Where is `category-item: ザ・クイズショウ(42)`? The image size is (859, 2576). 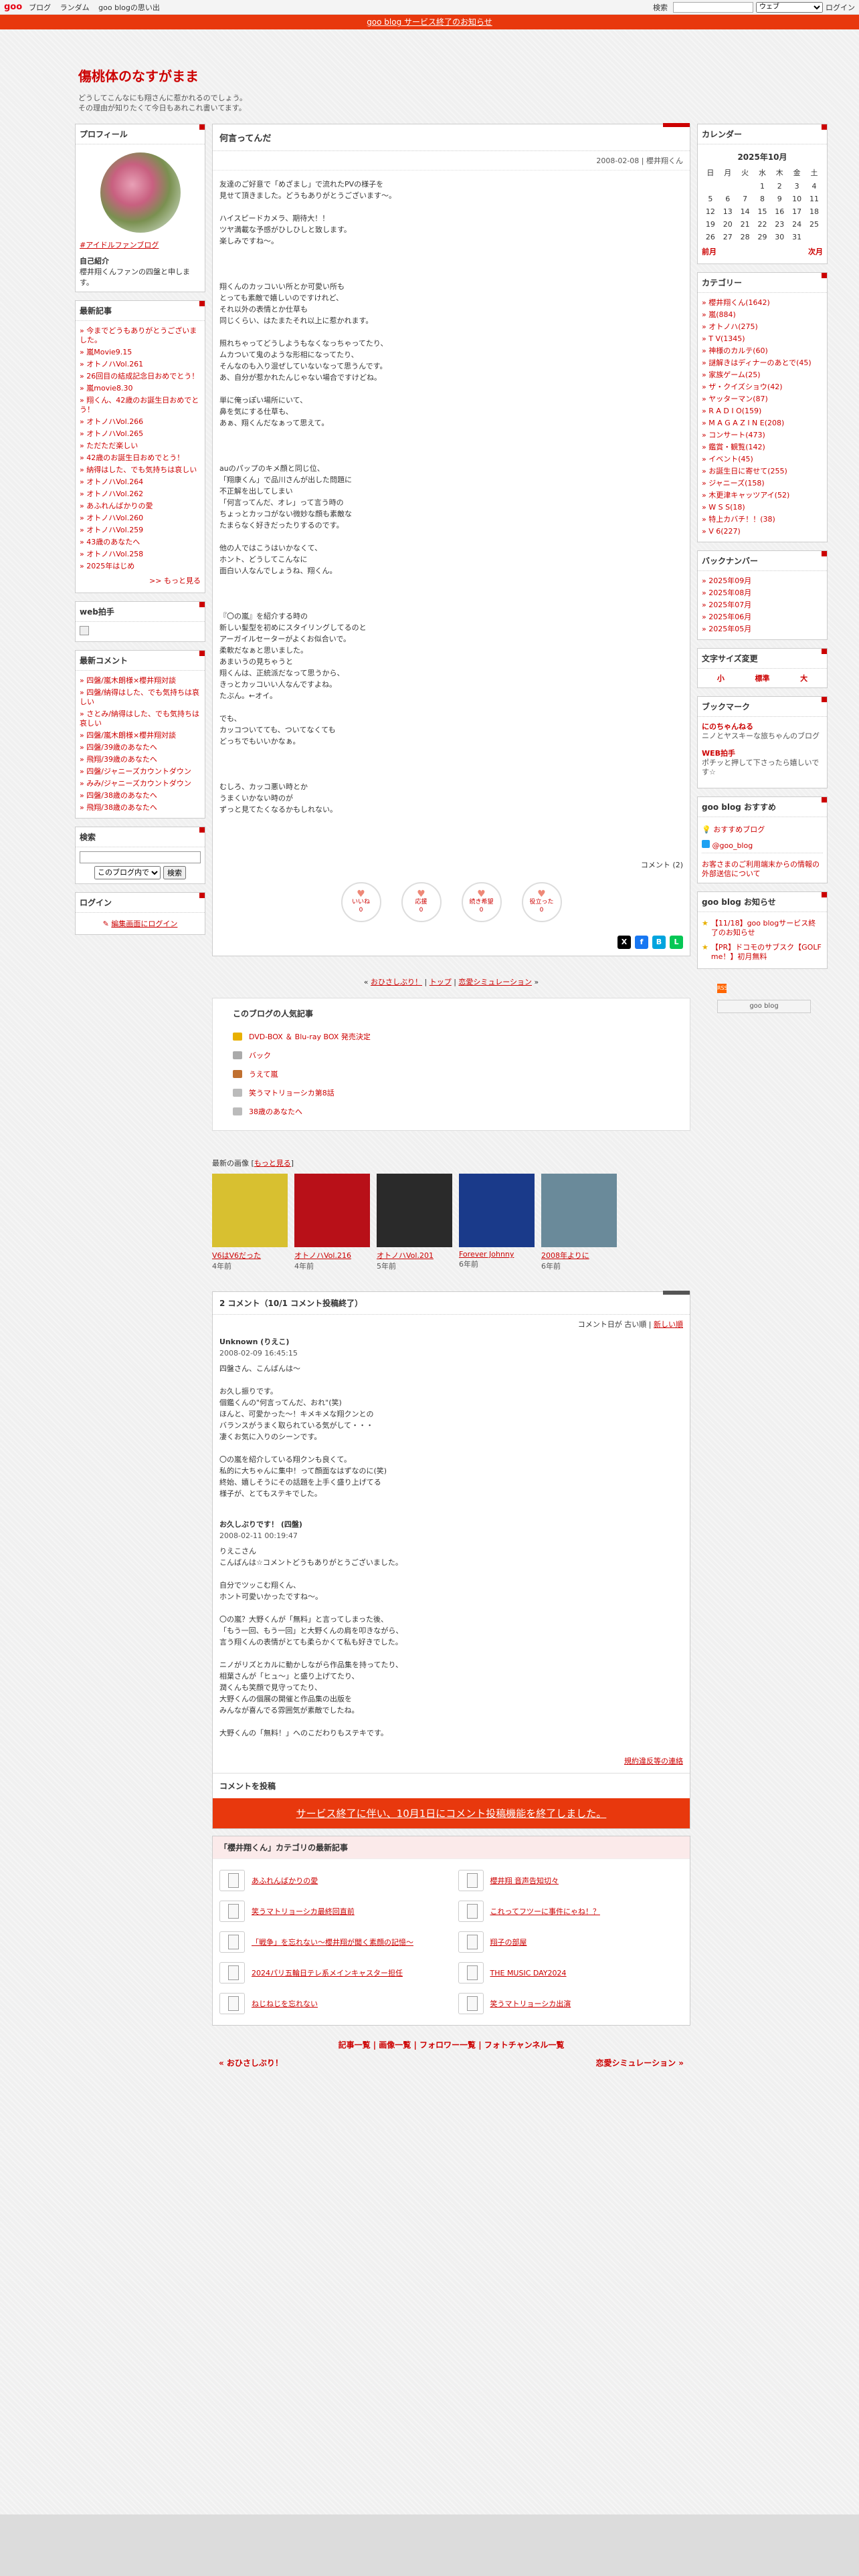
category-item: ザ・クイズショウ(42) is located at coordinates (762, 387).